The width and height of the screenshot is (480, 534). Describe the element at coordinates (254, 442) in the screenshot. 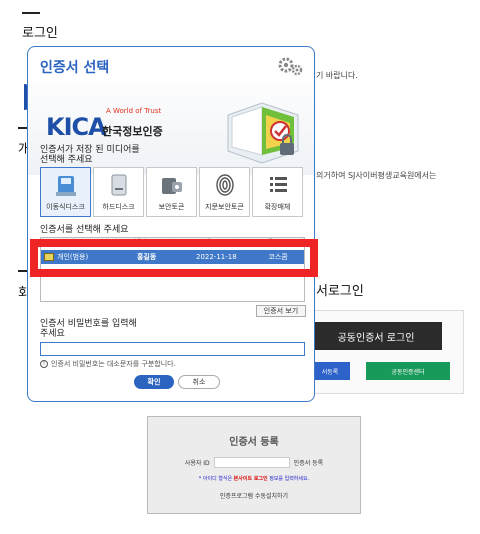

I see `cert-register-title: 인증서 등록` at that location.